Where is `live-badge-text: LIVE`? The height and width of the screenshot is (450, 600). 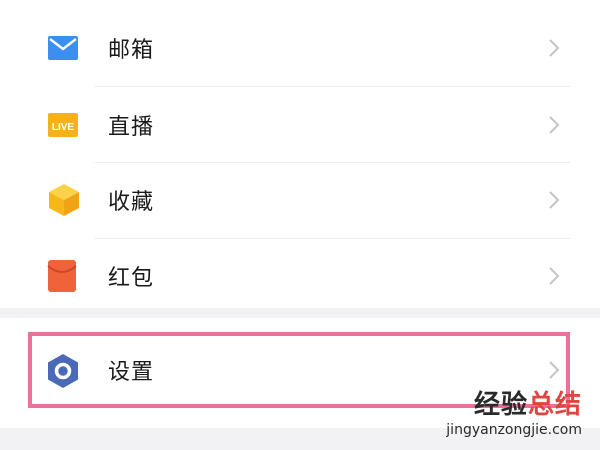 live-badge-text: LIVE is located at coordinates (63, 127).